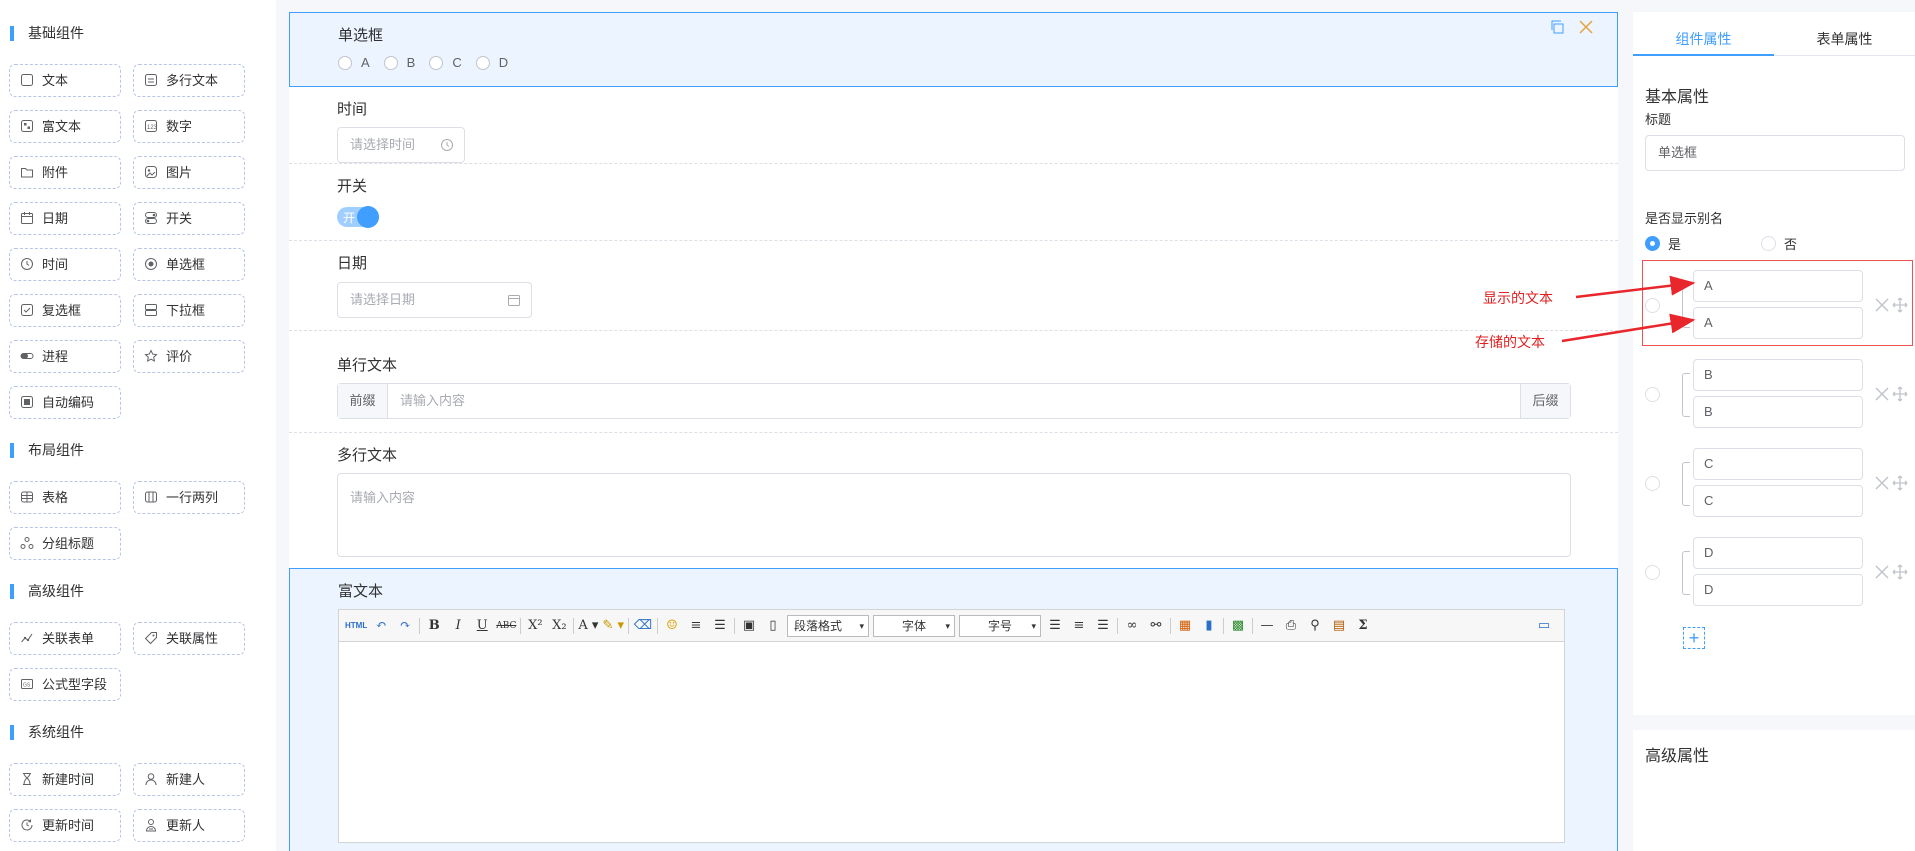 The width and height of the screenshot is (1915, 851). What do you see at coordinates (65, 779) in the screenshot?
I see `palette-item-created-time: 新建时间` at bounding box center [65, 779].